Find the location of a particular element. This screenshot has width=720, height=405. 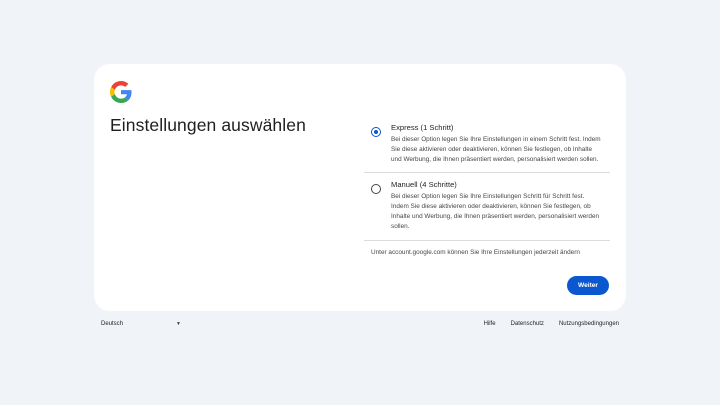

next-button: Weiter is located at coordinates (588, 285).